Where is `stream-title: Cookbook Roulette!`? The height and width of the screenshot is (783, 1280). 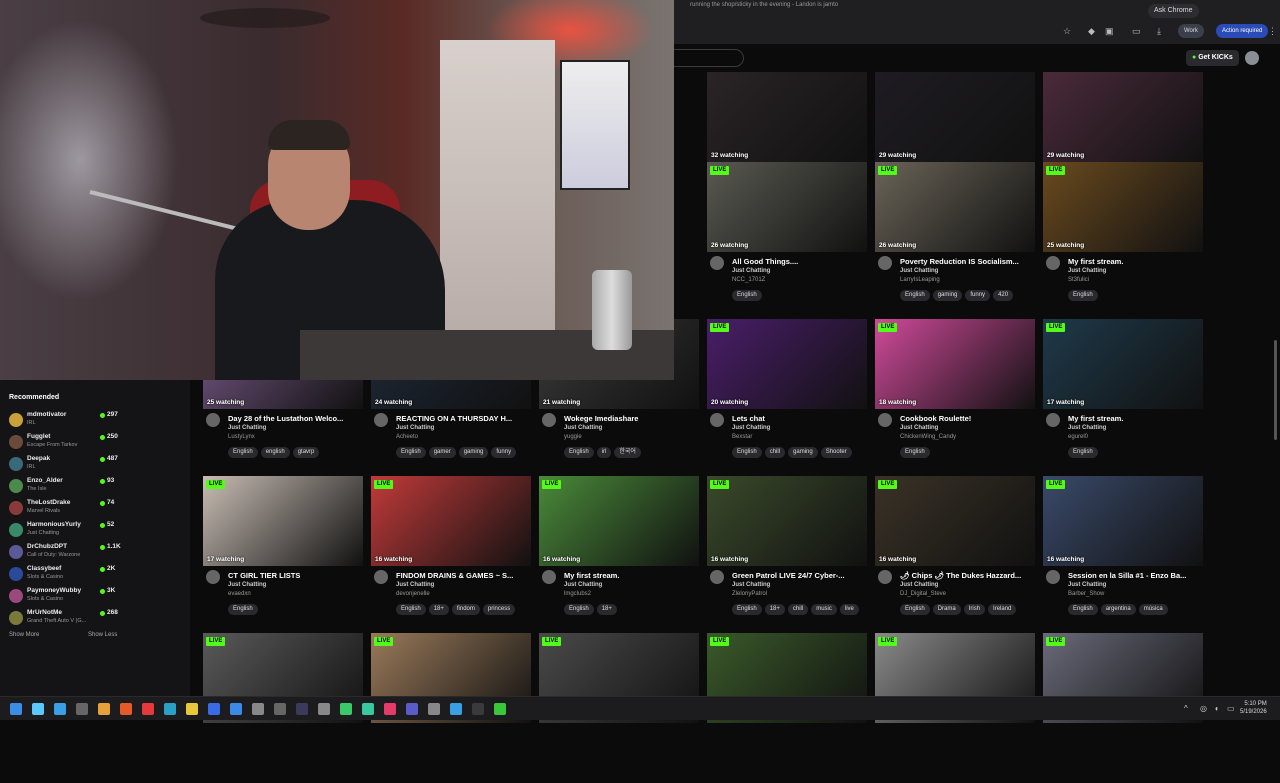
stream-title: Cookbook Roulette! is located at coordinates (967, 418).